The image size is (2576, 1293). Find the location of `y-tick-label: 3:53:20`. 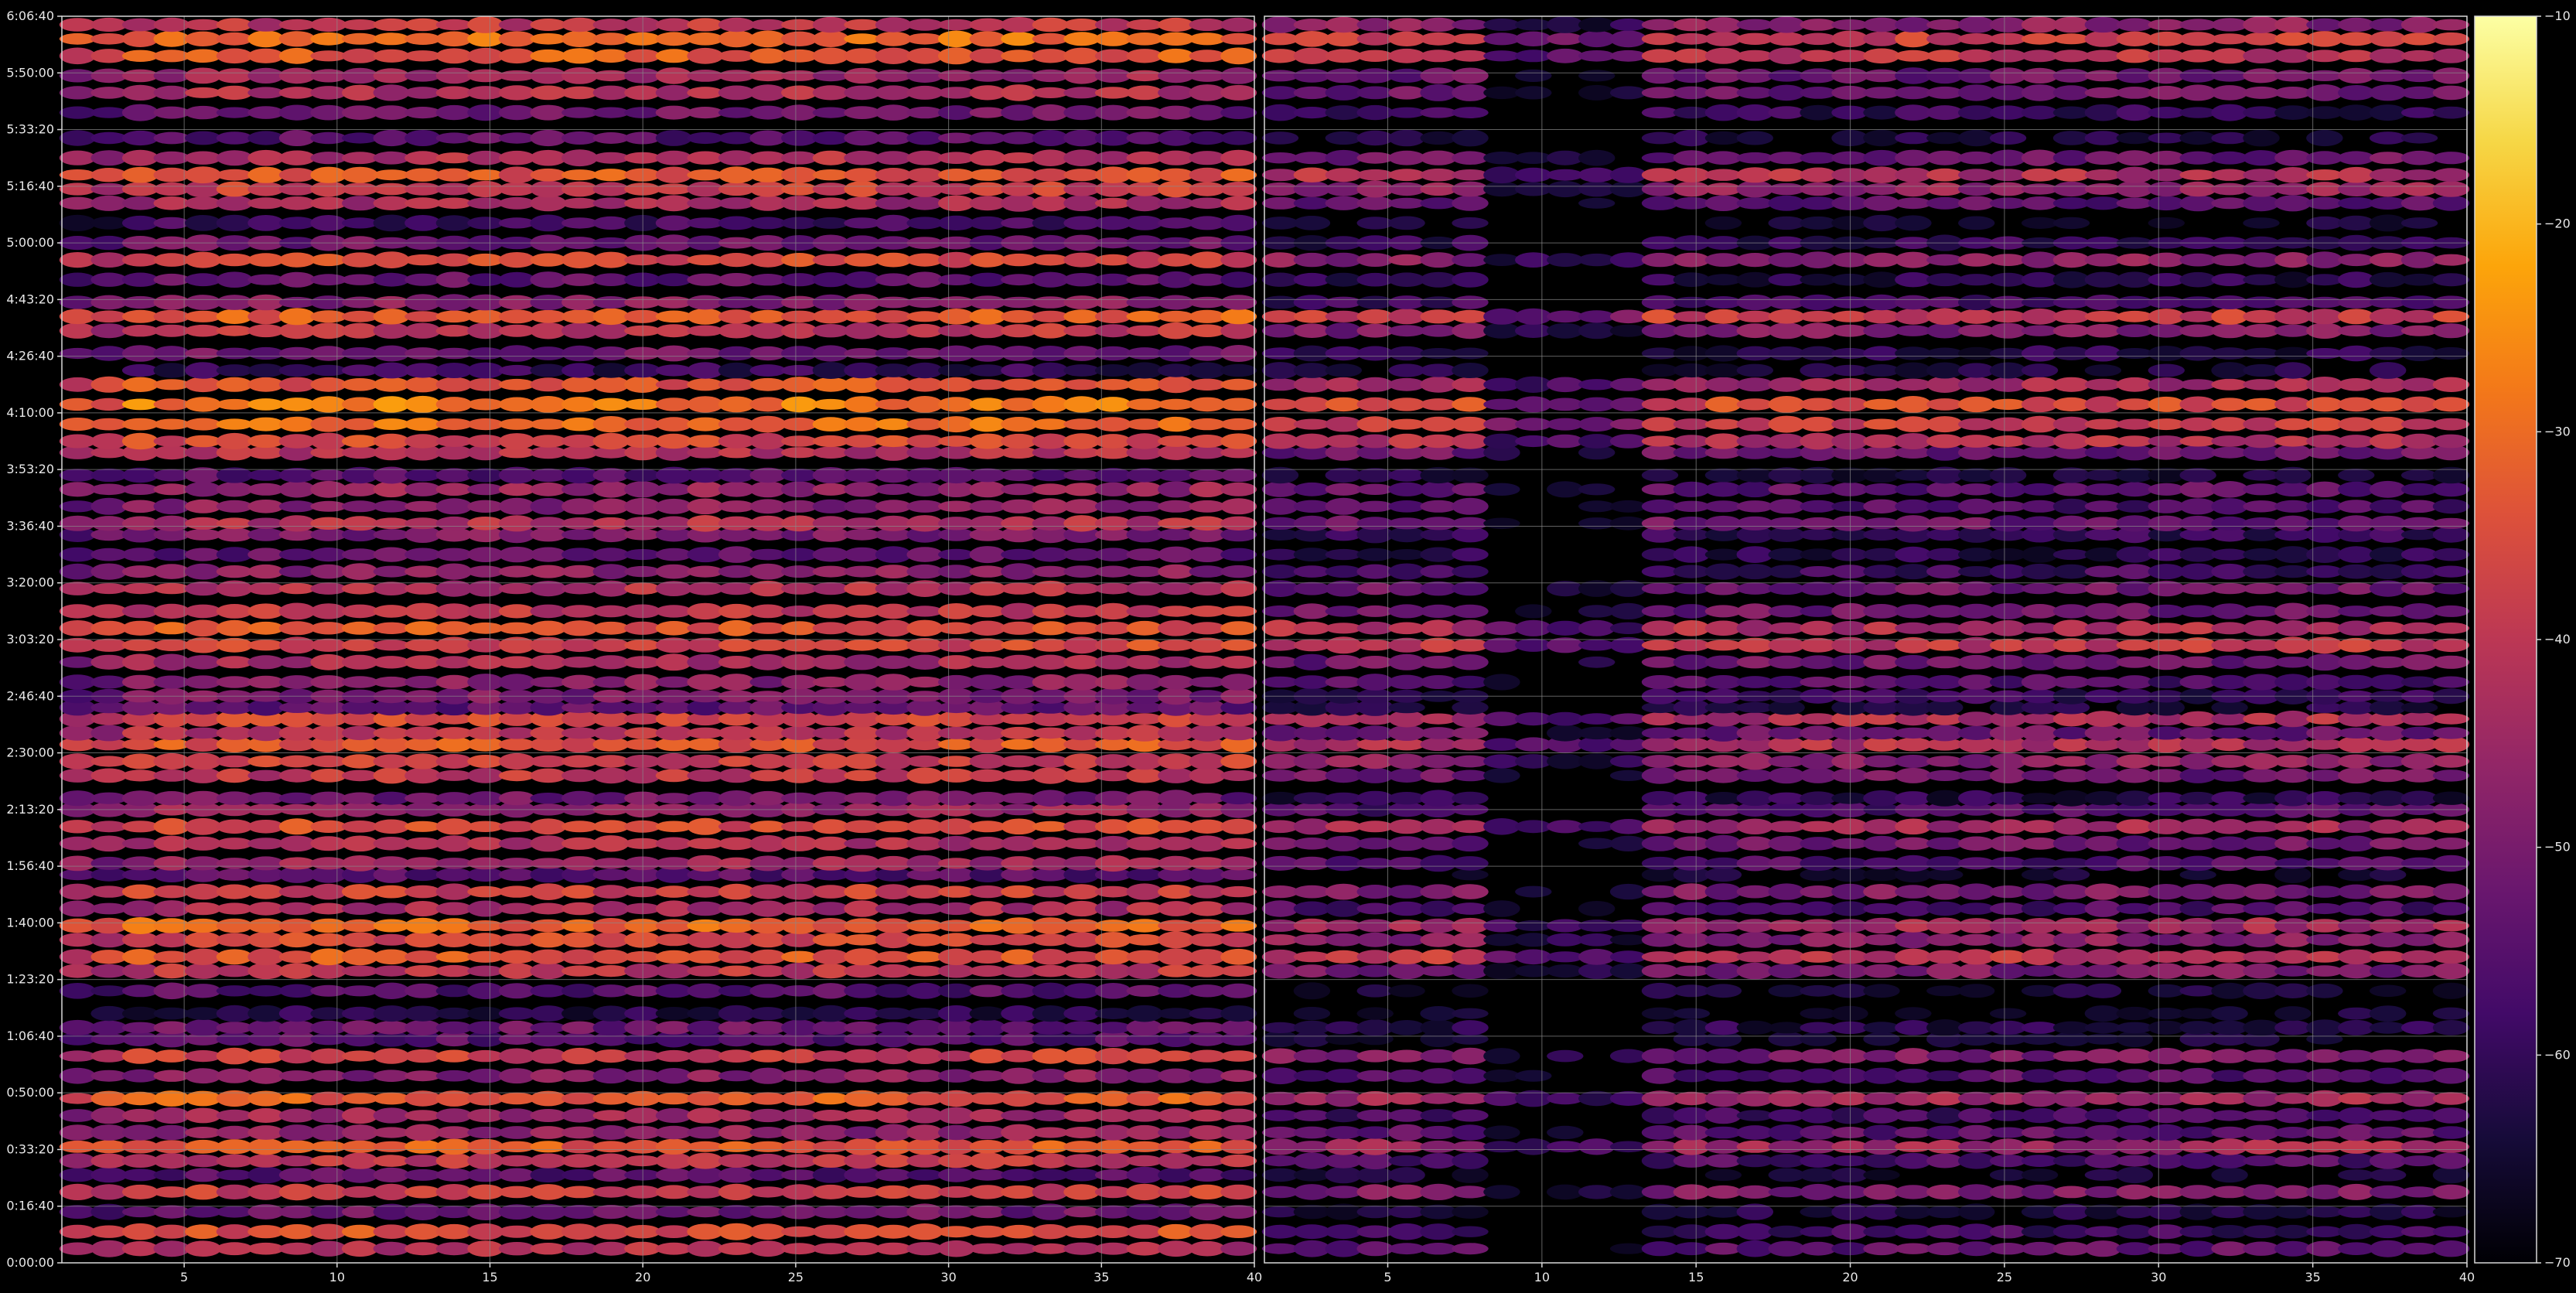

y-tick-label: 3:53:20 is located at coordinates (30, 469).